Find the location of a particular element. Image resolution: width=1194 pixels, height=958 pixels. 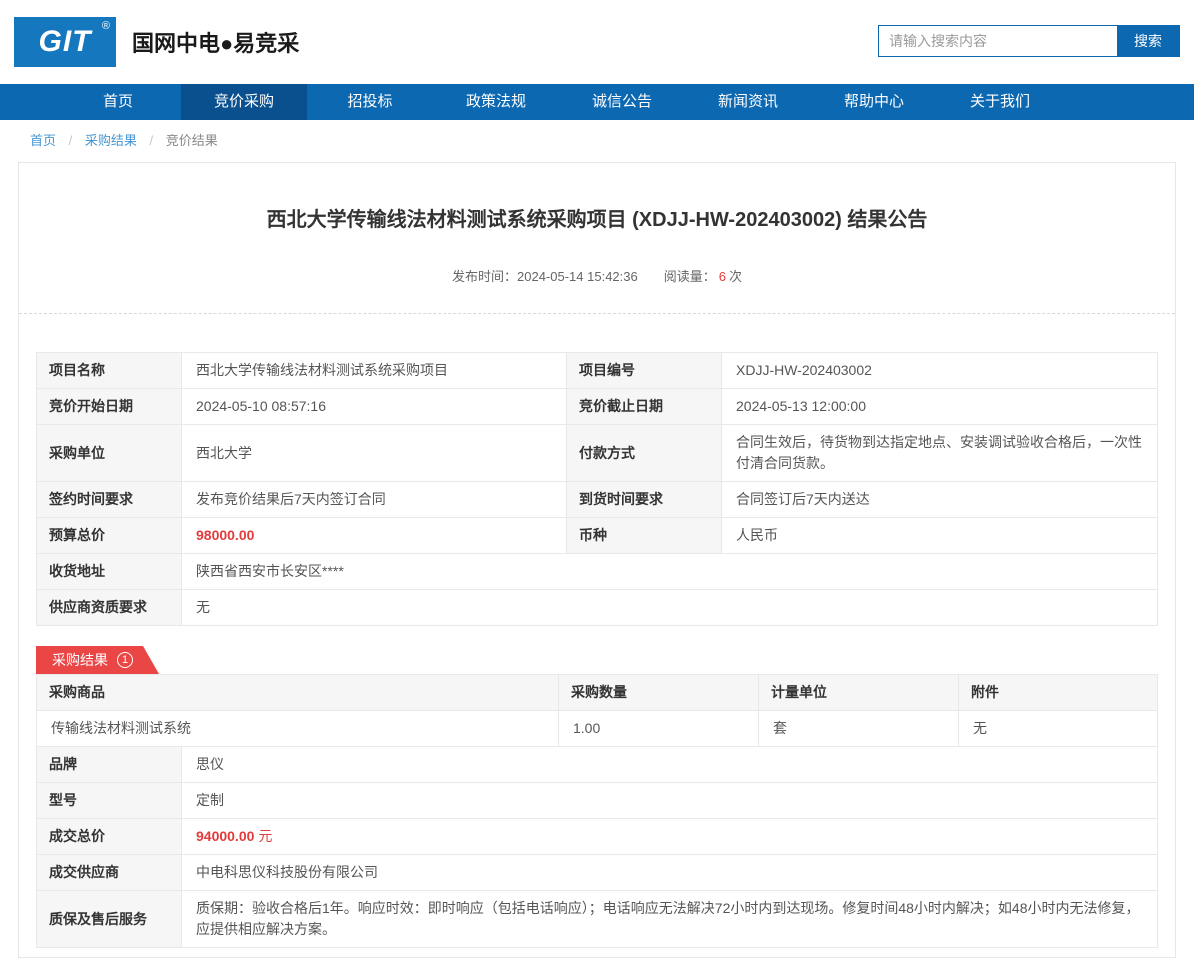

cell-value: 人民币 is located at coordinates (939, 535).